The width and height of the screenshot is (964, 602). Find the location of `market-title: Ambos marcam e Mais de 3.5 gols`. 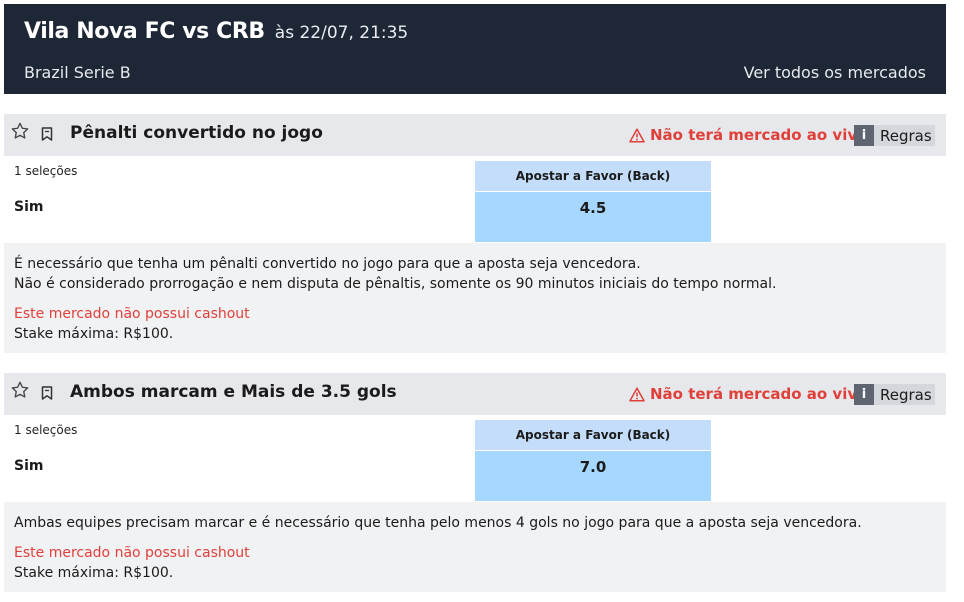

market-title: Ambos marcam e Mais de 3.5 gols is located at coordinates (233, 392).